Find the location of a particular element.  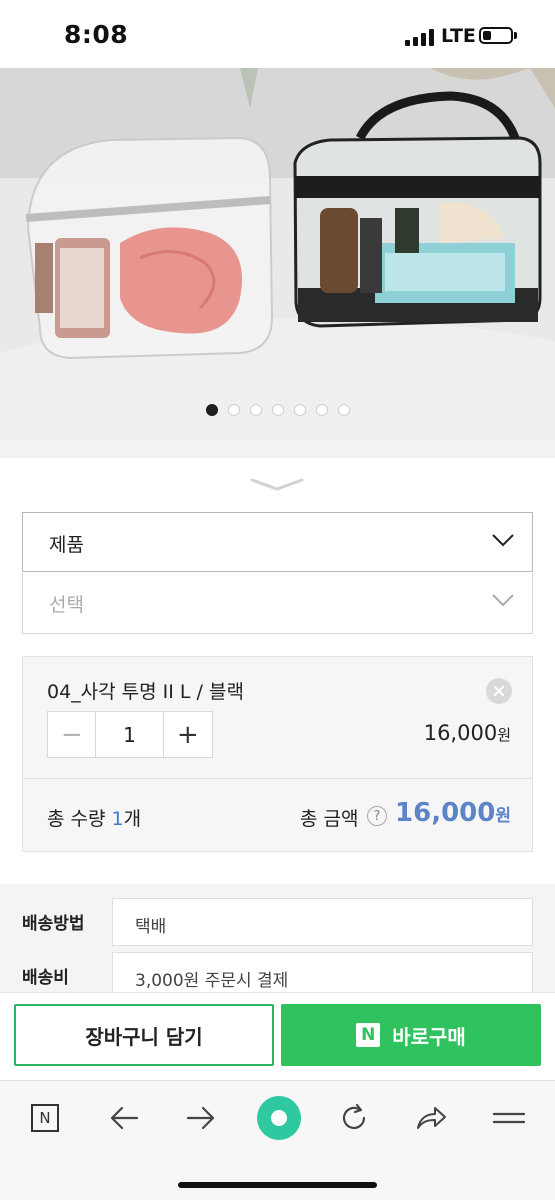

back-arrow-icon is located at coordinates (124, 1118).